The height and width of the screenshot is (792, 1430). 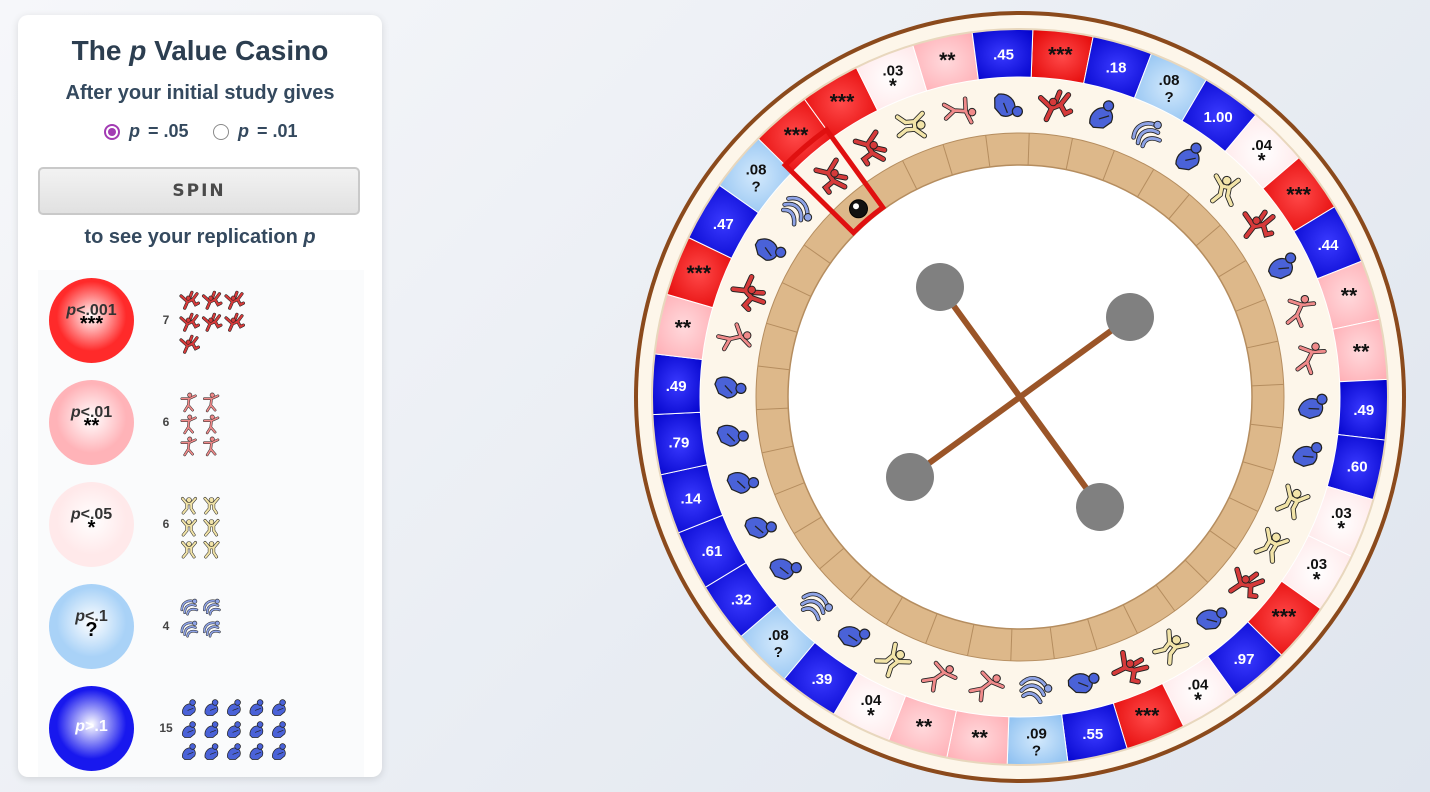 What do you see at coordinates (1092, 734) in the screenshot?
I see `pocket-value-label: .55` at bounding box center [1092, 734].